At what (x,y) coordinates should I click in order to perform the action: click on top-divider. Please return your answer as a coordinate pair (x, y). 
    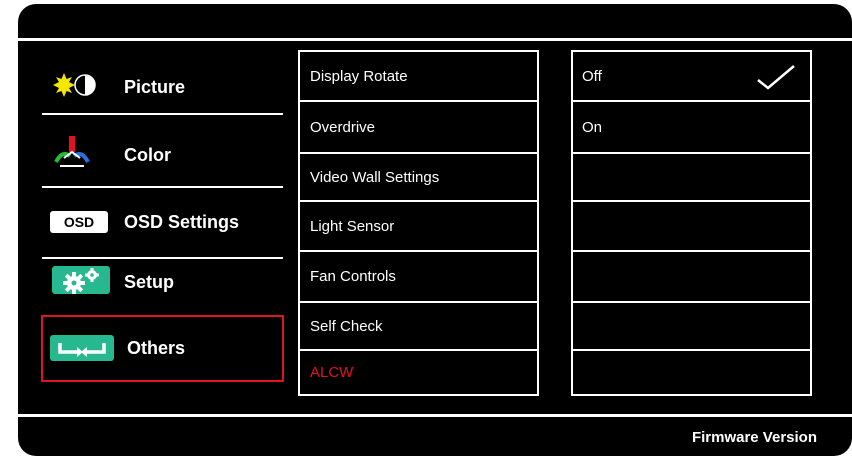
    Looking at the image, I should click on (435, 39).